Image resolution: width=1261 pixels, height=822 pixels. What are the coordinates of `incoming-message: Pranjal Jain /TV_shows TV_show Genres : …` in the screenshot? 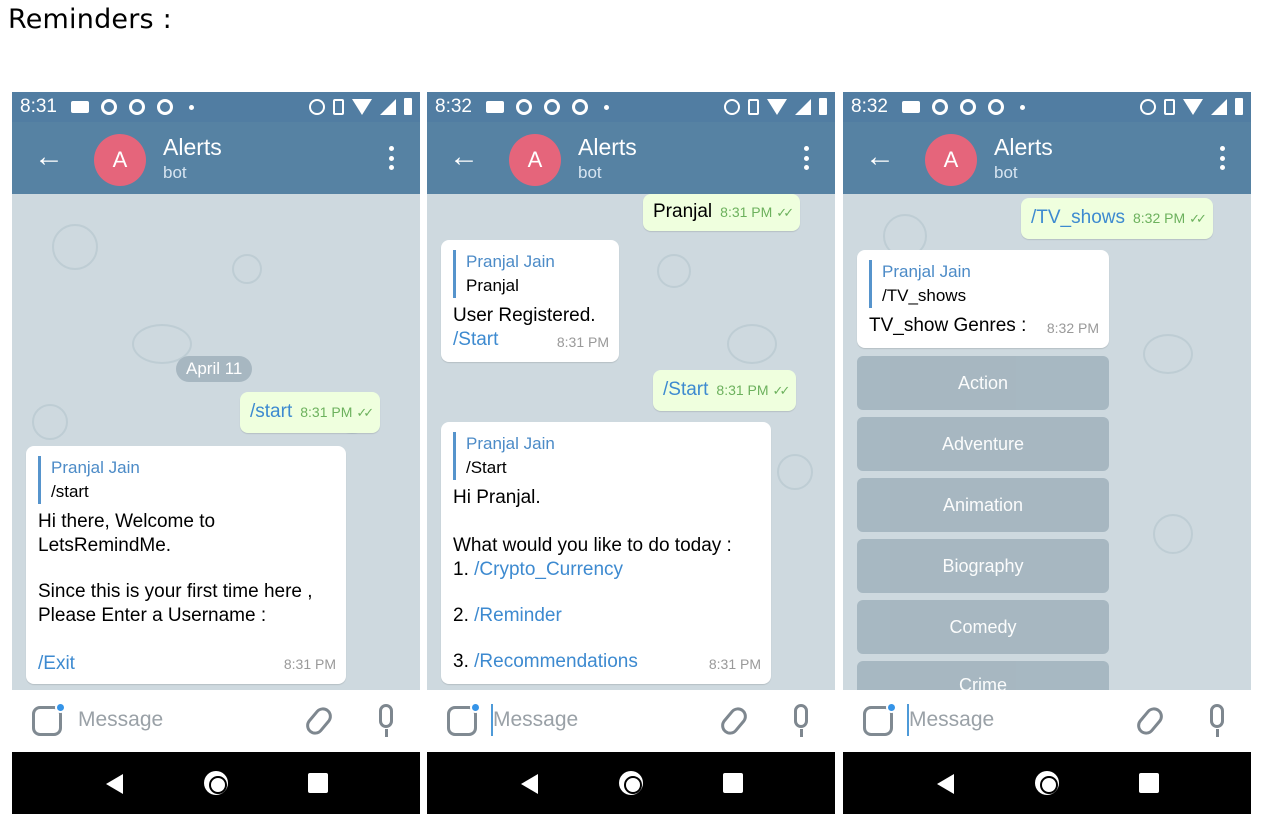 It's located at (983, 299).